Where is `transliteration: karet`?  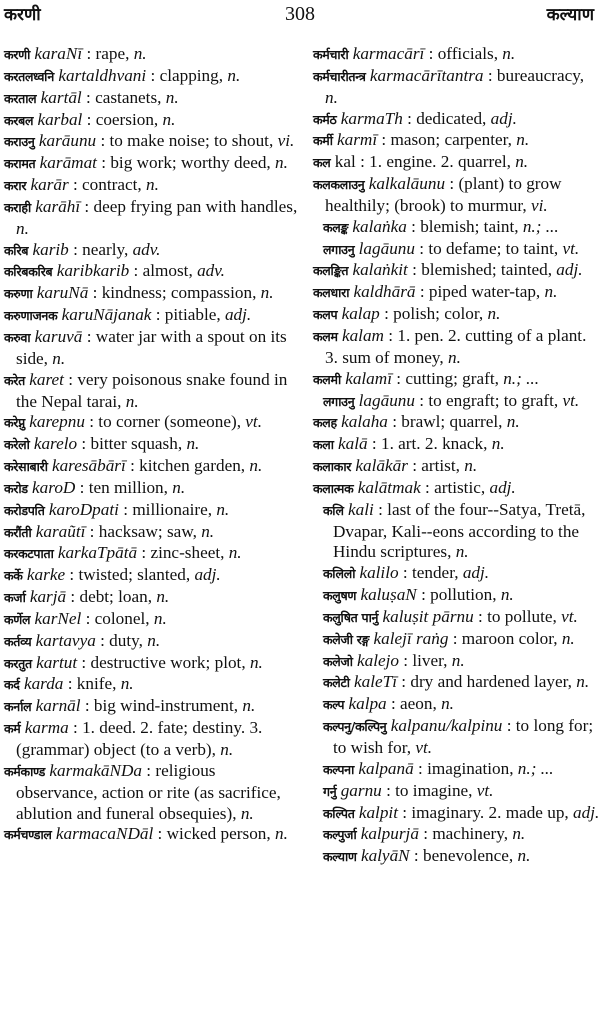 transliteration: karet is located at coordinates (46, 379).